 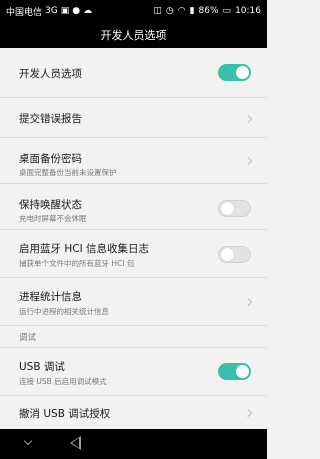 What do you see at coordinates (133, 118) in the screenshot?
I see `bug-report-row: 提交错误报告` at bounding box center [133, 118].